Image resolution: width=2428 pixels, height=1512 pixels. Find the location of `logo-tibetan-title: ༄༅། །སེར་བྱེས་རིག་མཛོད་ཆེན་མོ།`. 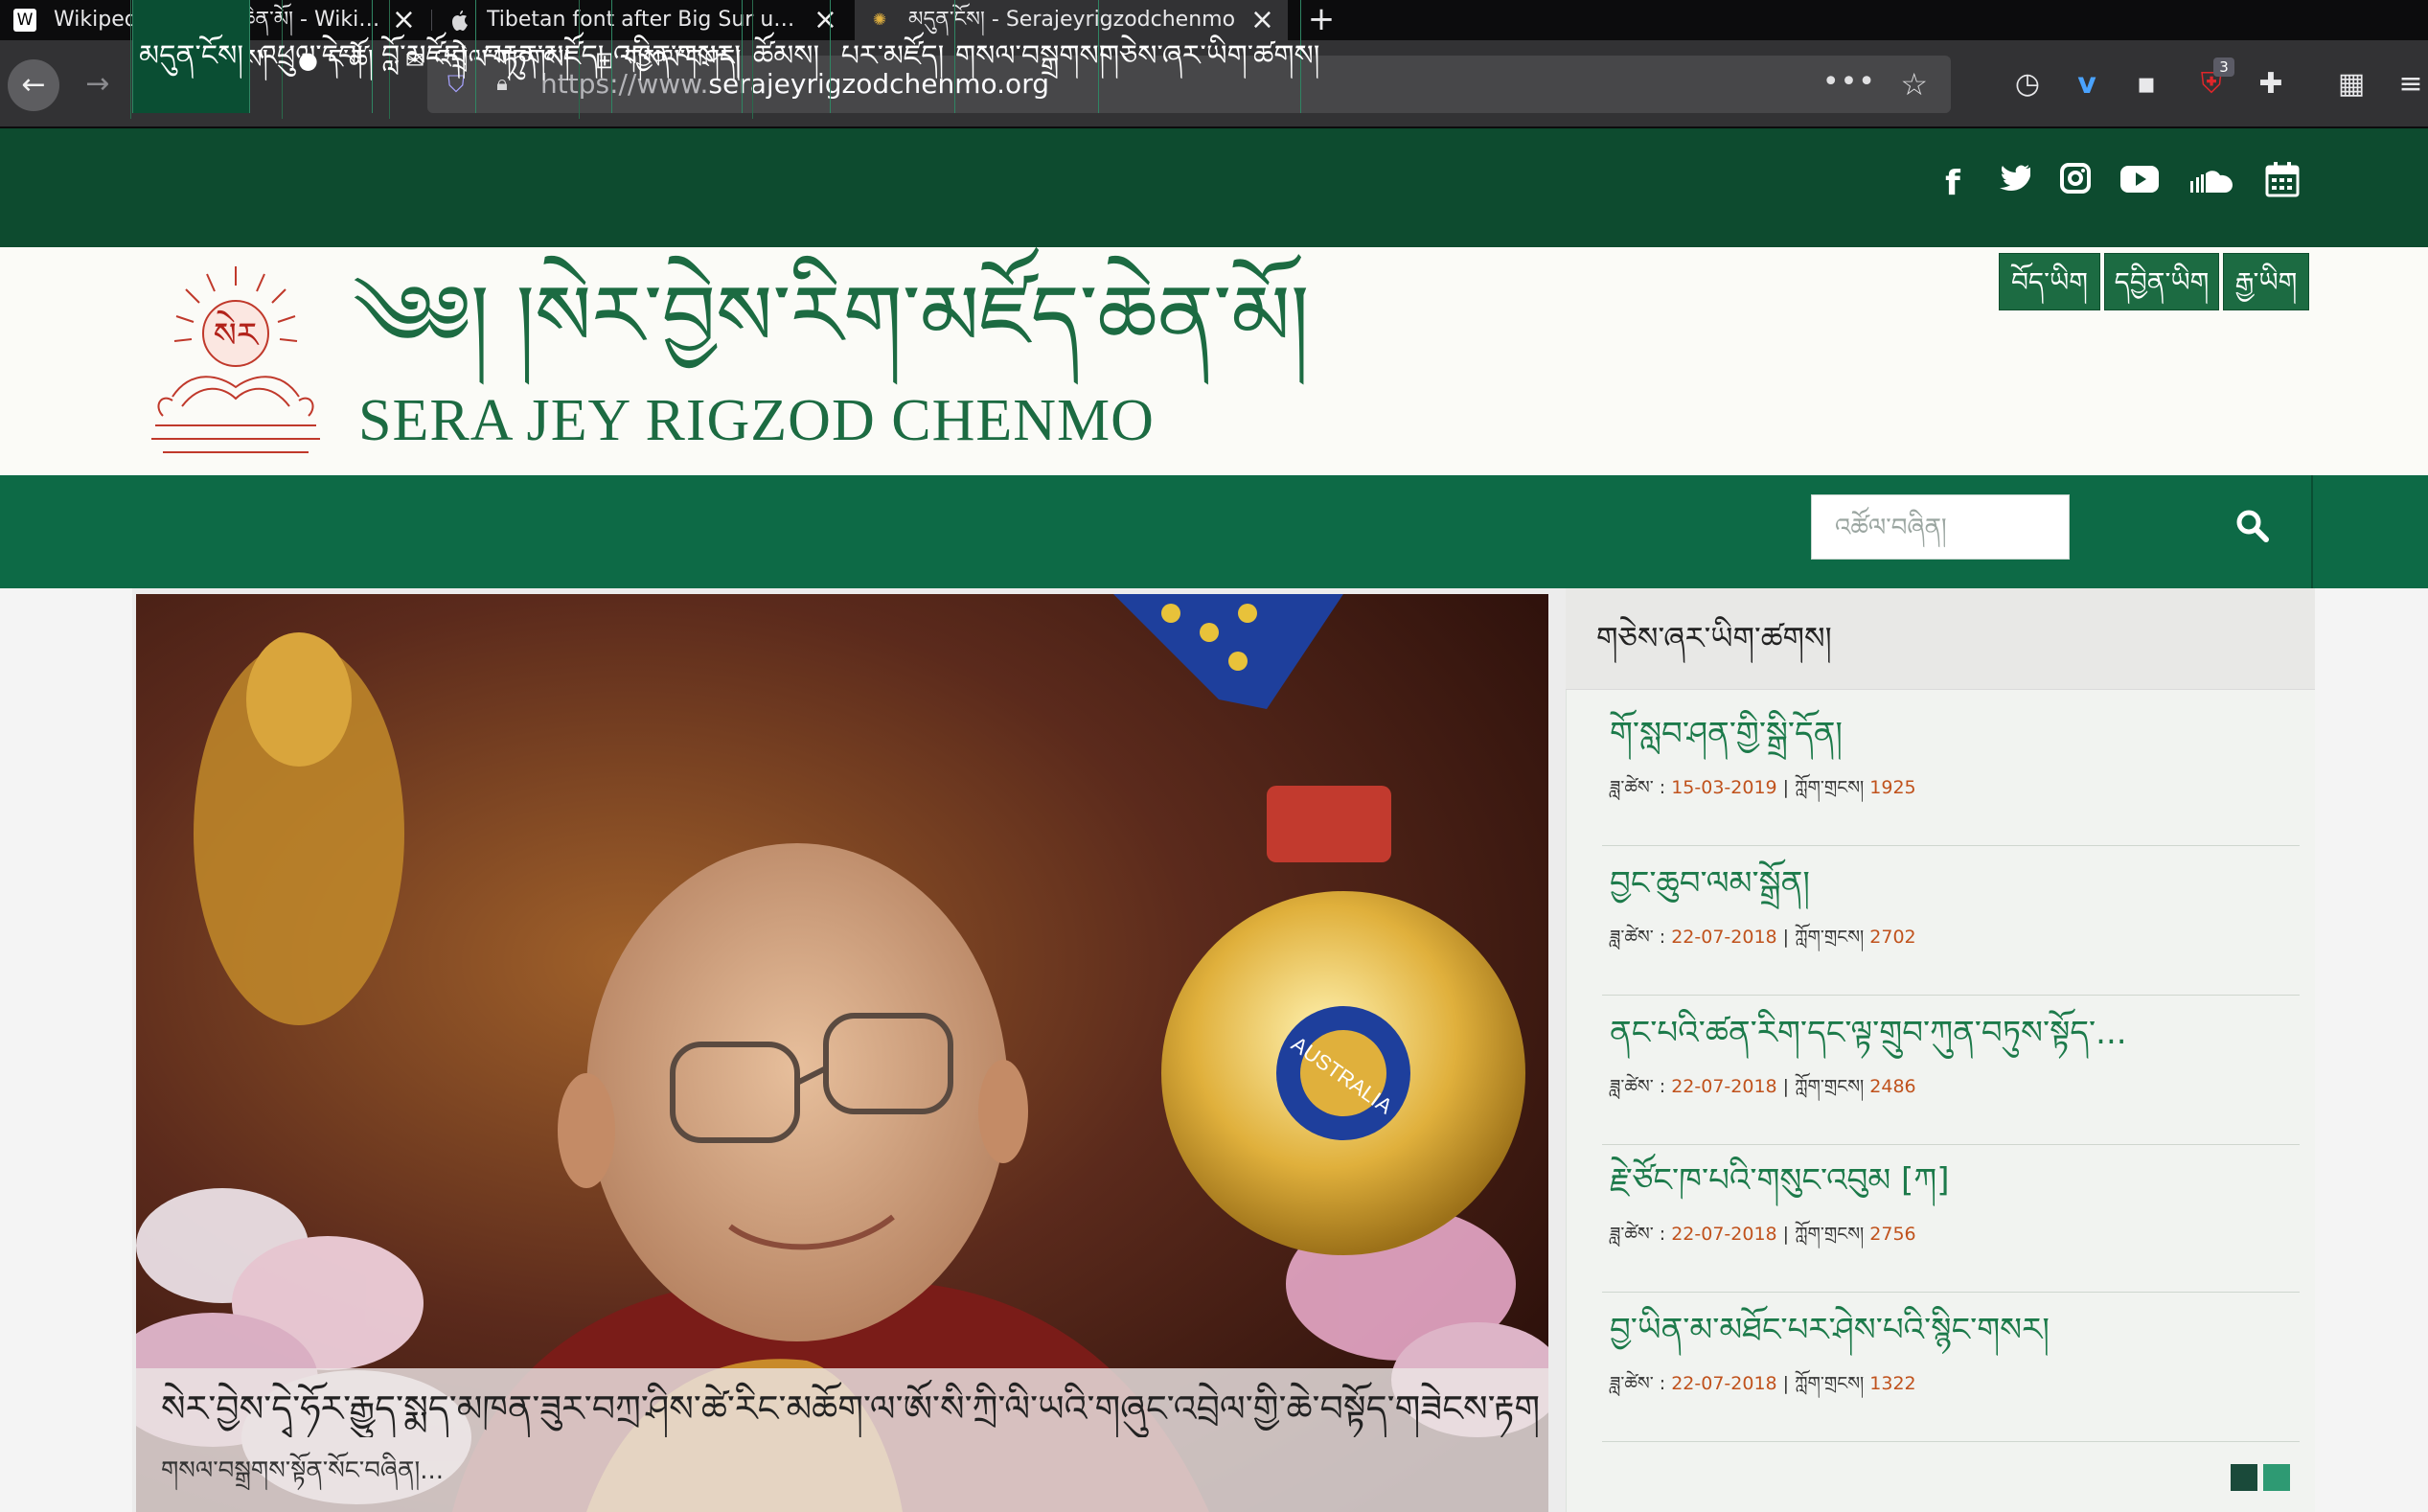

logo-tibetan-title: ༄༅། །སེར་བྱེས་རིག་མཛོད་ཆེན་མོ། is located at coordinates (831, 315).